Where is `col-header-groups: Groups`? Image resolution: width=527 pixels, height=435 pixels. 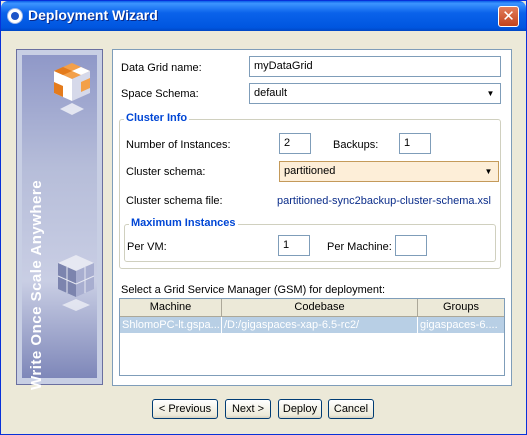 col-header-groups: Groups is located at coordinates (461, 307).